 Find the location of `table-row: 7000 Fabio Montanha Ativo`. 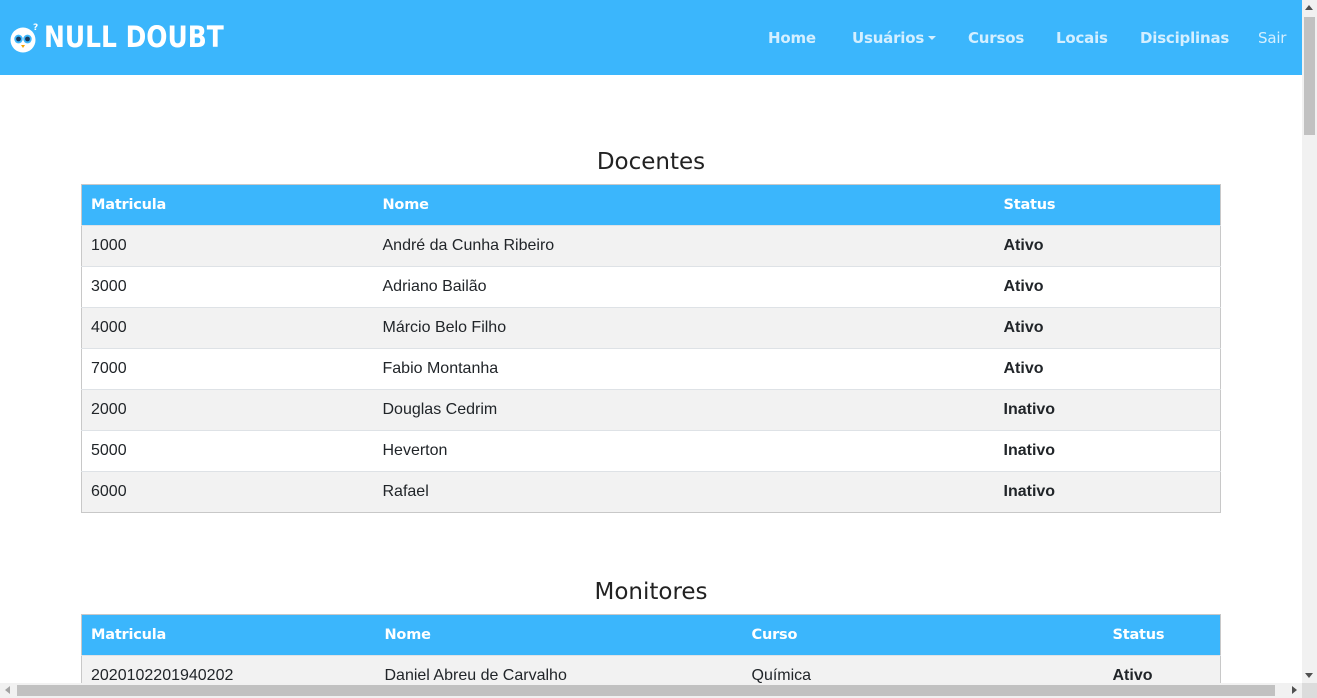

table-row: 7000 Fabio Montanha Ativo is located at coordinates (651, 369).